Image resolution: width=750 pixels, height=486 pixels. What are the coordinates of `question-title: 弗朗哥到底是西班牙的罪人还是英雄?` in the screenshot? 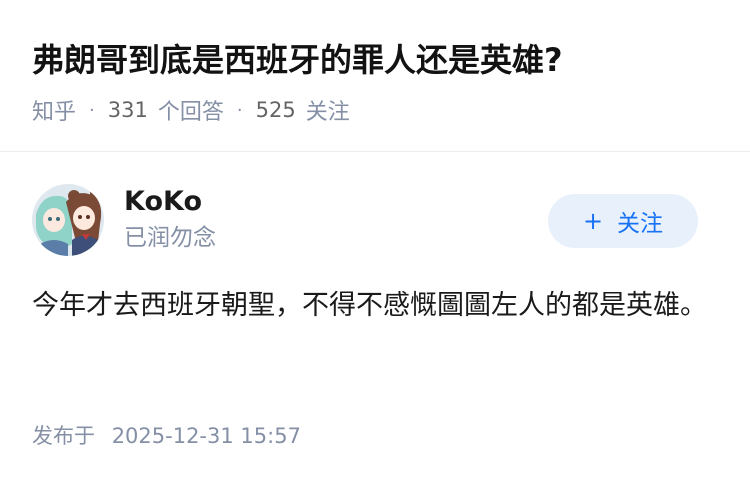 It's located at (297, 60).